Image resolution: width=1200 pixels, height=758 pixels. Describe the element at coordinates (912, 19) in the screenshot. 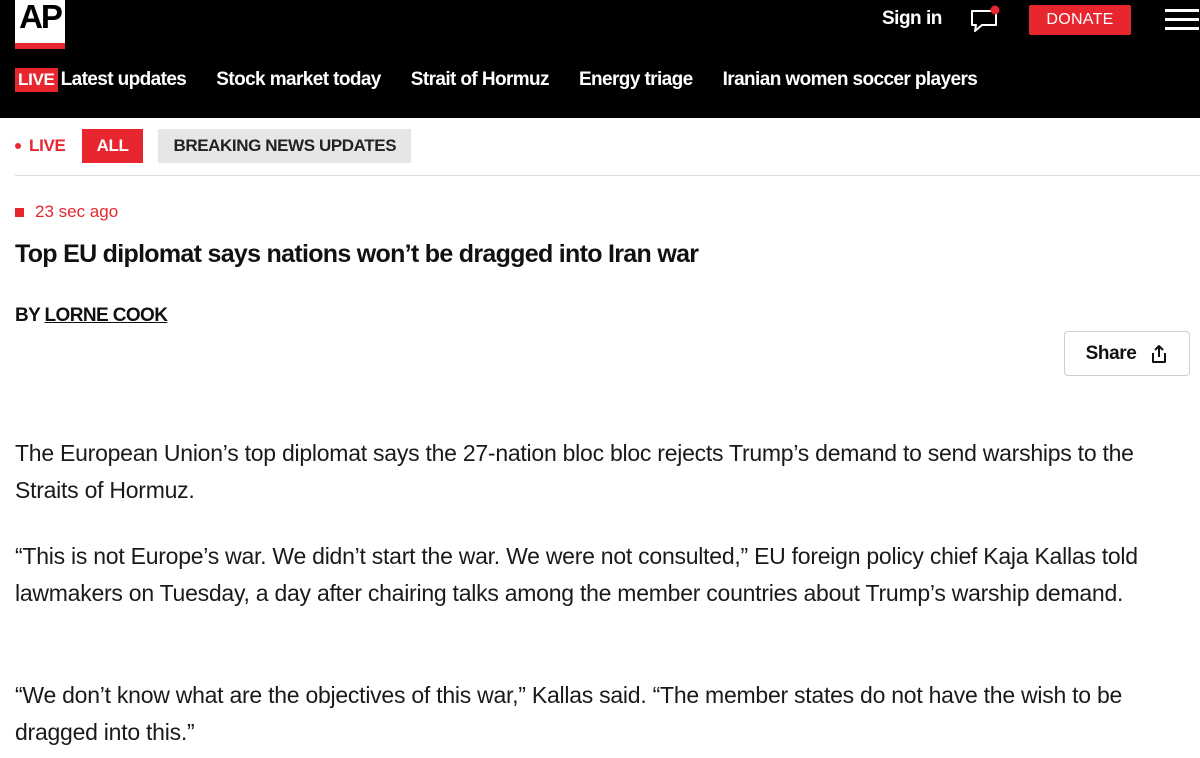

I see `sign-in-link: Sign in` at that location.